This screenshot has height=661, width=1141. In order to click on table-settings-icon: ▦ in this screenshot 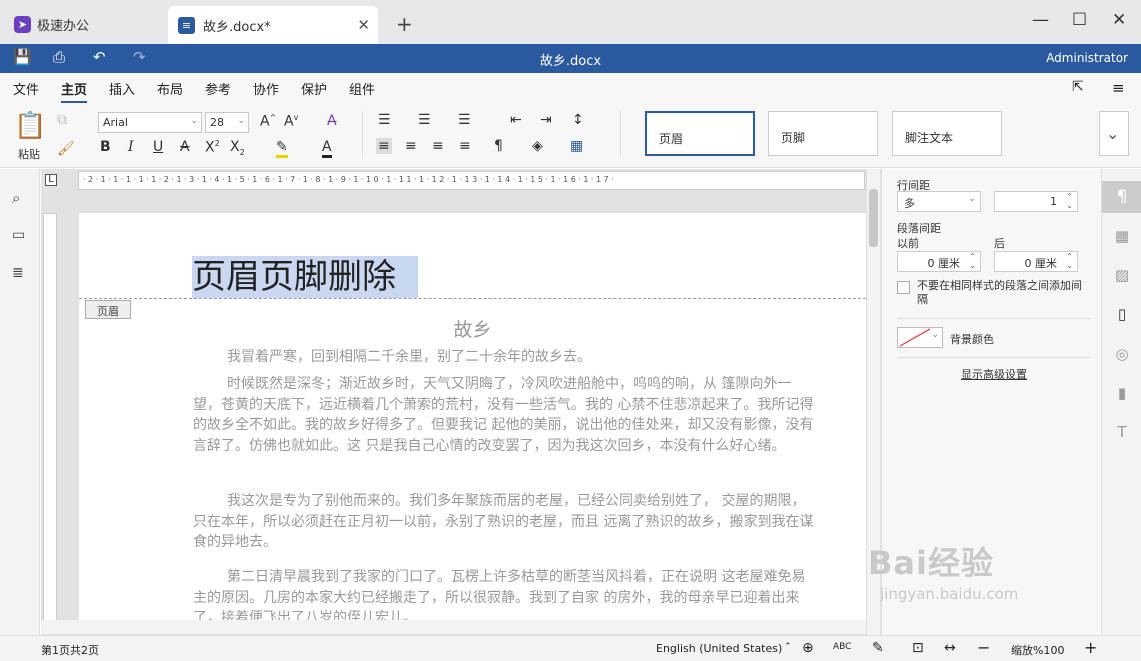, I will do `click(1121, 236)`.